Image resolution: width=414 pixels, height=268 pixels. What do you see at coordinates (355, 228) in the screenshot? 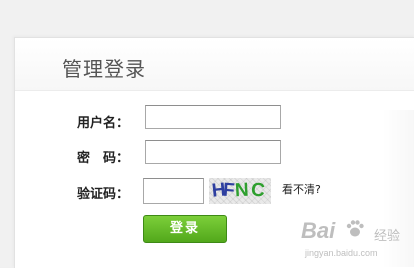
I see `paw-icon` at bounding box center [355, 228].